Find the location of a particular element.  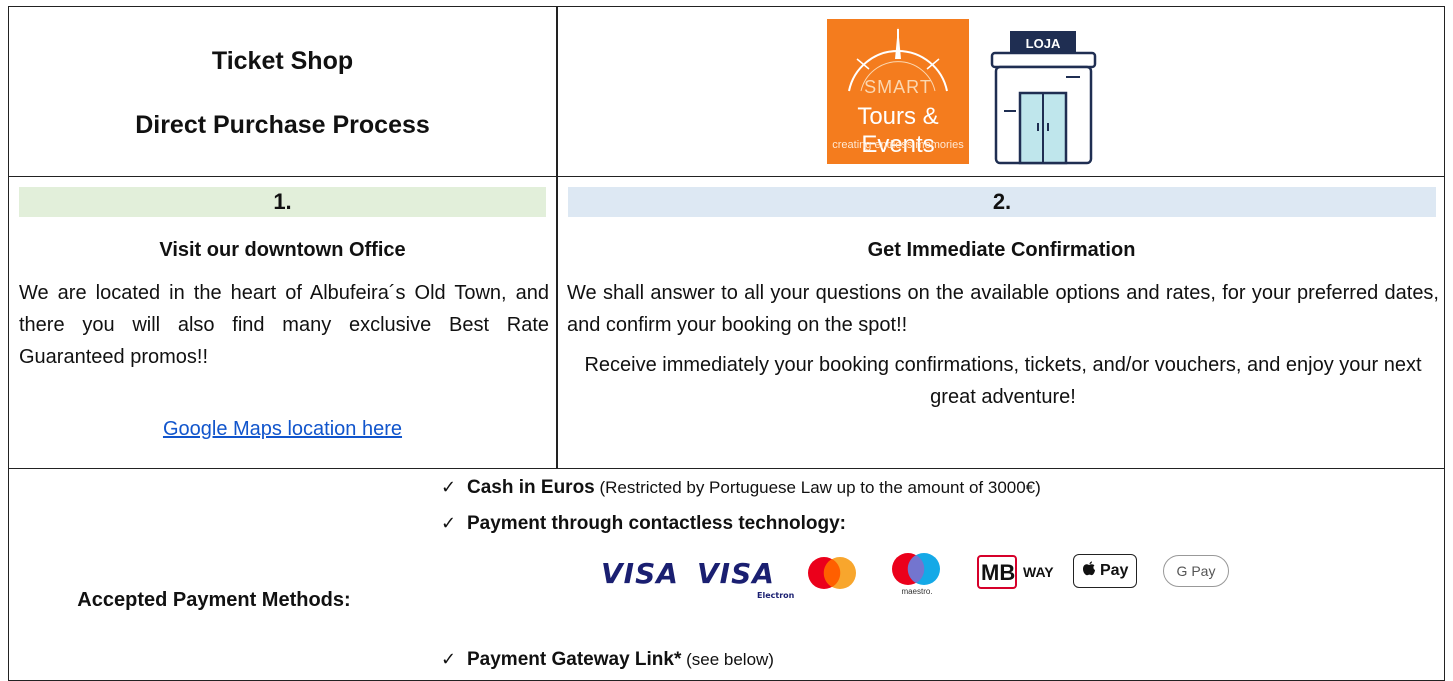

payment-item-gateway: ✓ Payment Gateway Link* (see below) is located at coordinates (607, 660).